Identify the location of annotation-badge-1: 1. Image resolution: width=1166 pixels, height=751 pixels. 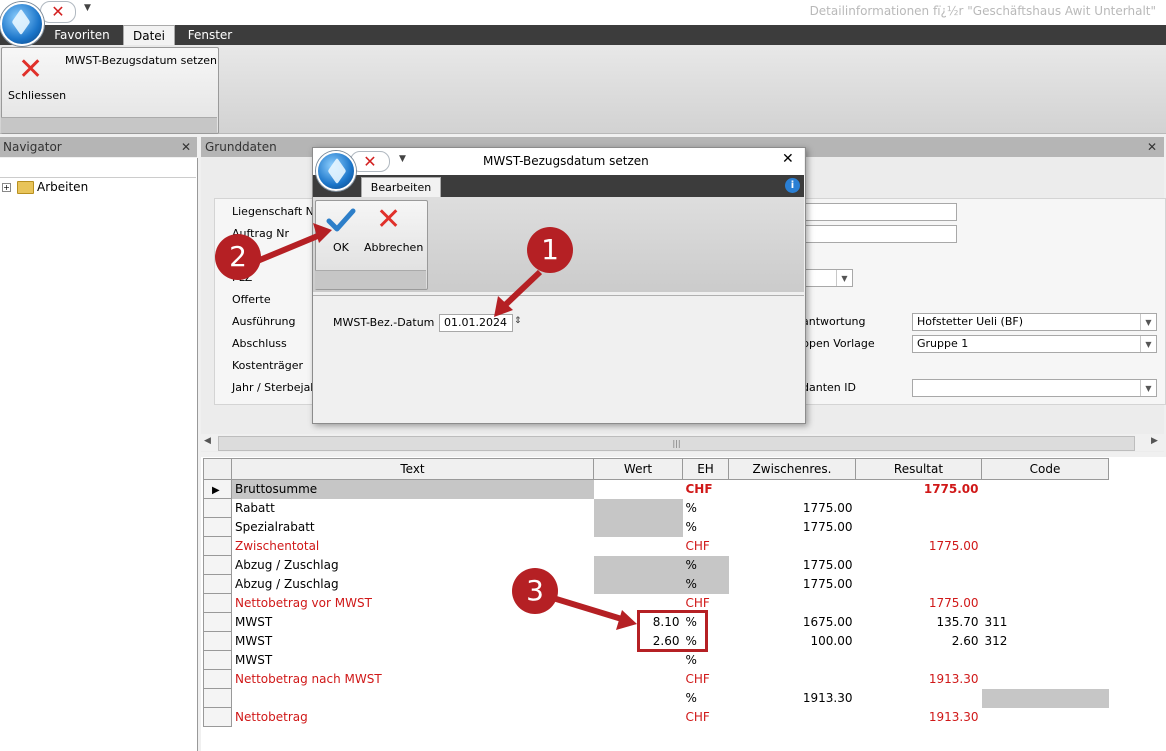
(550, 250).